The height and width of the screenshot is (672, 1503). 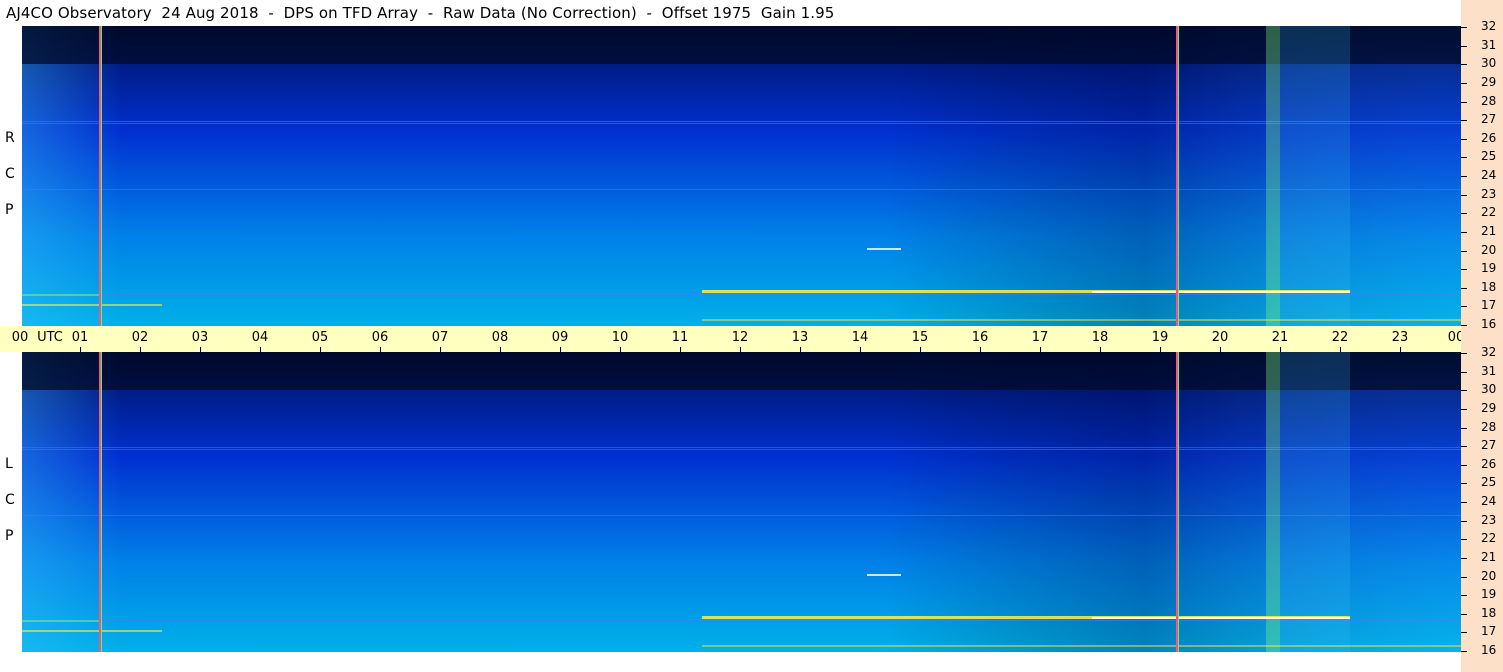 I want to click on frequency-tick-label: 18, so click(x=1489, y=612).